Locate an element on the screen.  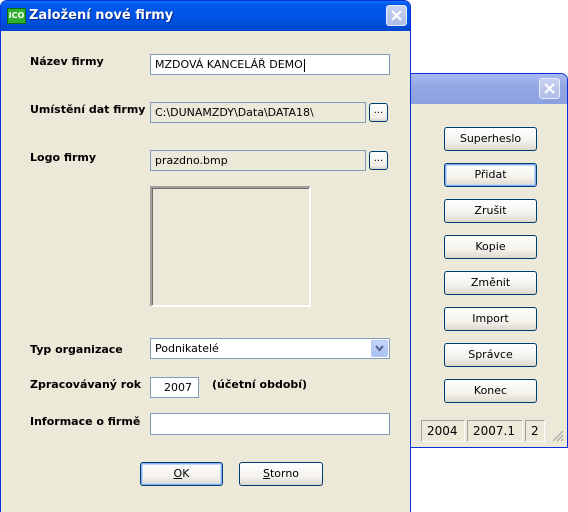
org-type-select: Podnikatelé is located at coordinates (270, 348).